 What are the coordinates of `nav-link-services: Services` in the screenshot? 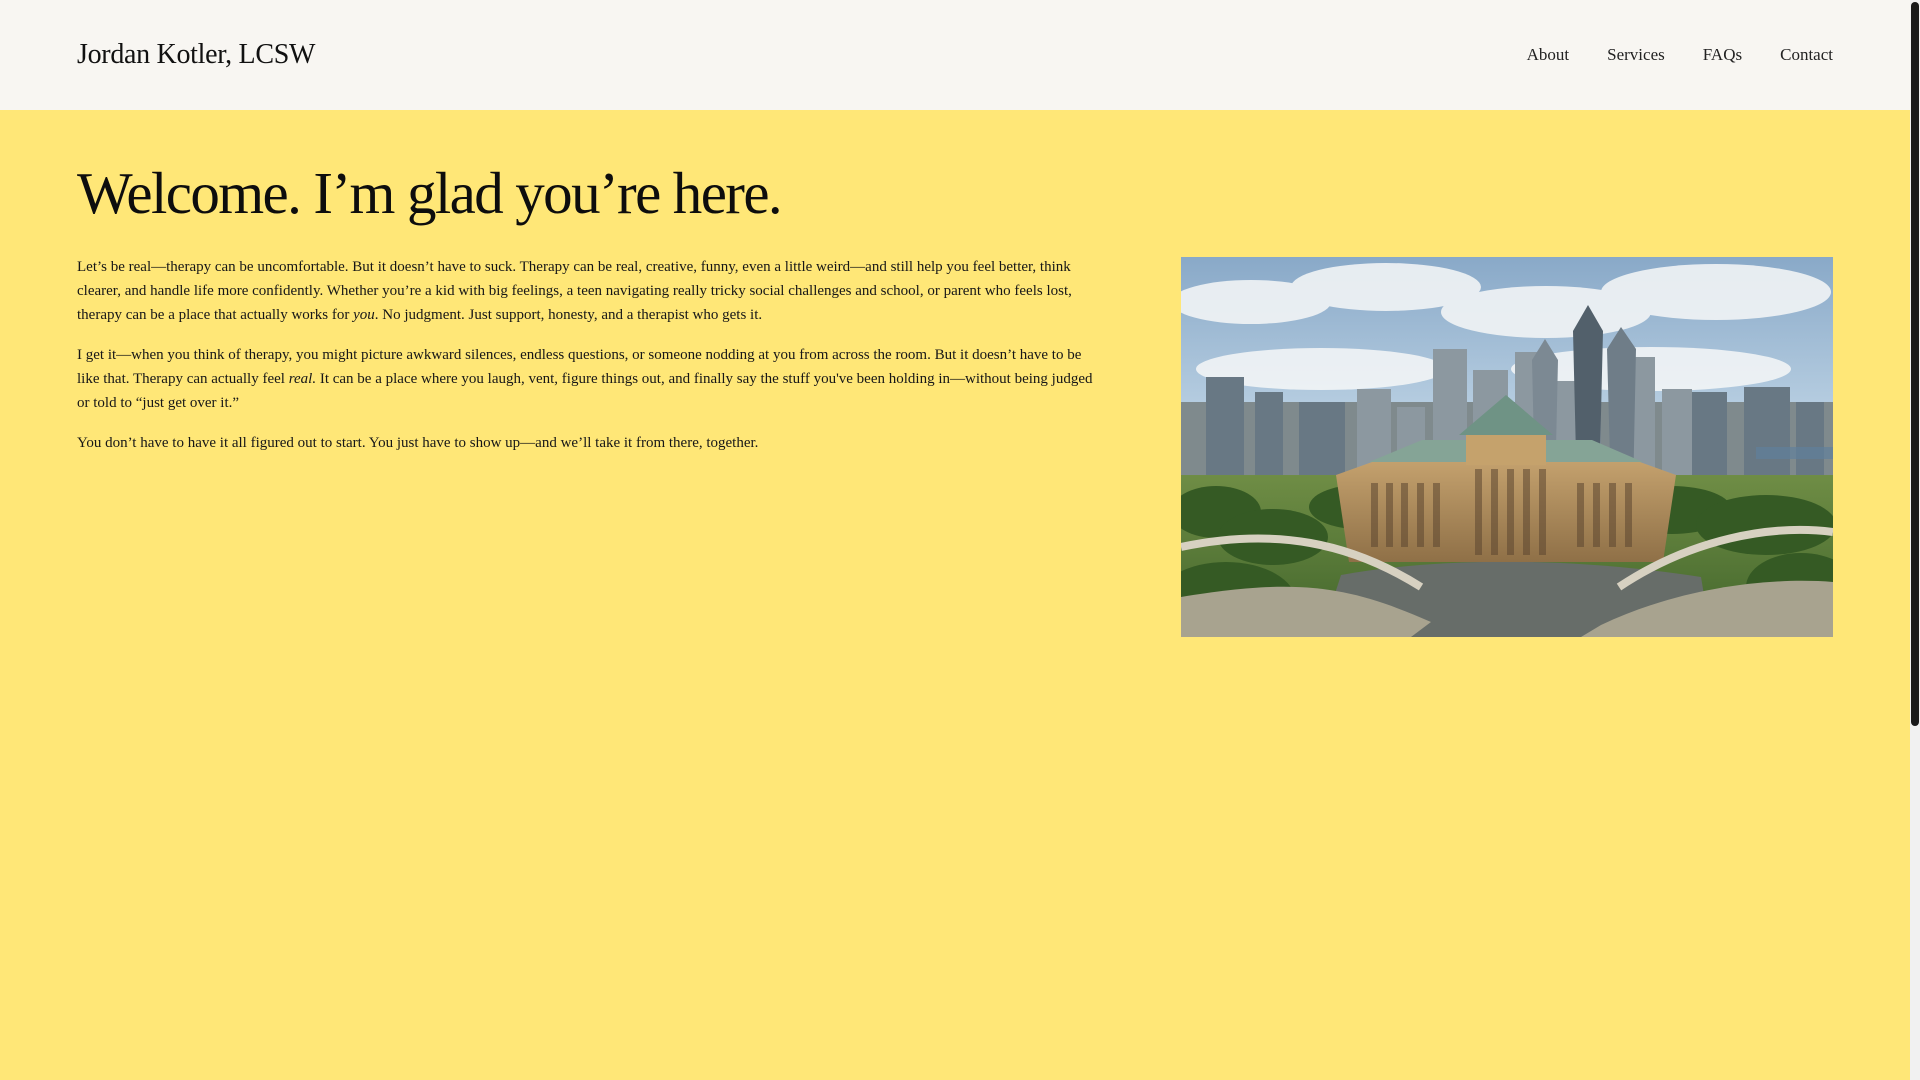 It's located at (1636, 55).